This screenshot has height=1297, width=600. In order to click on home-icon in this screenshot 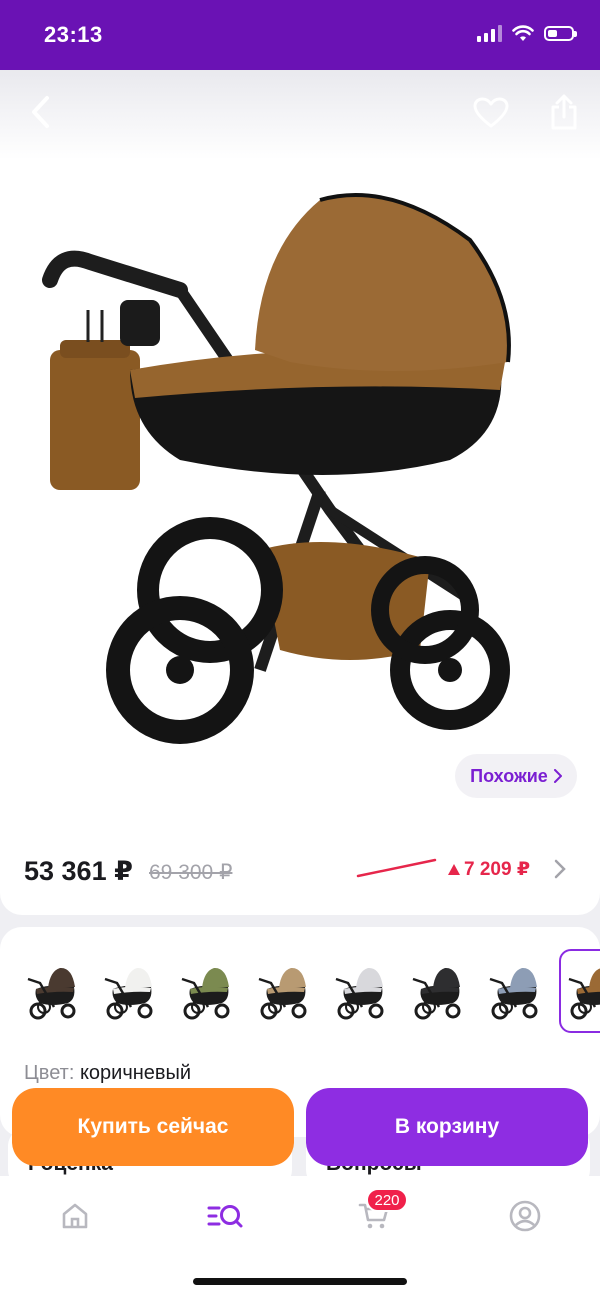, I will do `click(75, 1216)`.